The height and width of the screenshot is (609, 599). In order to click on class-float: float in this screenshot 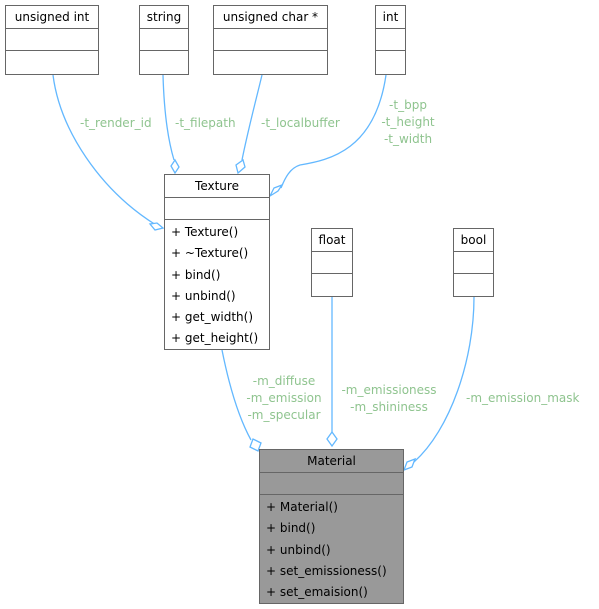, I will do `click(332, 262)`.